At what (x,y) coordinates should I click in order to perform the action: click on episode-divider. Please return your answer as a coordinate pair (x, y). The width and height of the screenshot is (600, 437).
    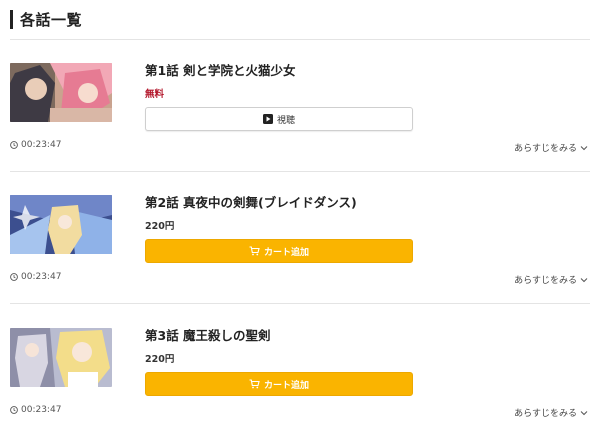
    Looking at the image, I should click on (300, 303).